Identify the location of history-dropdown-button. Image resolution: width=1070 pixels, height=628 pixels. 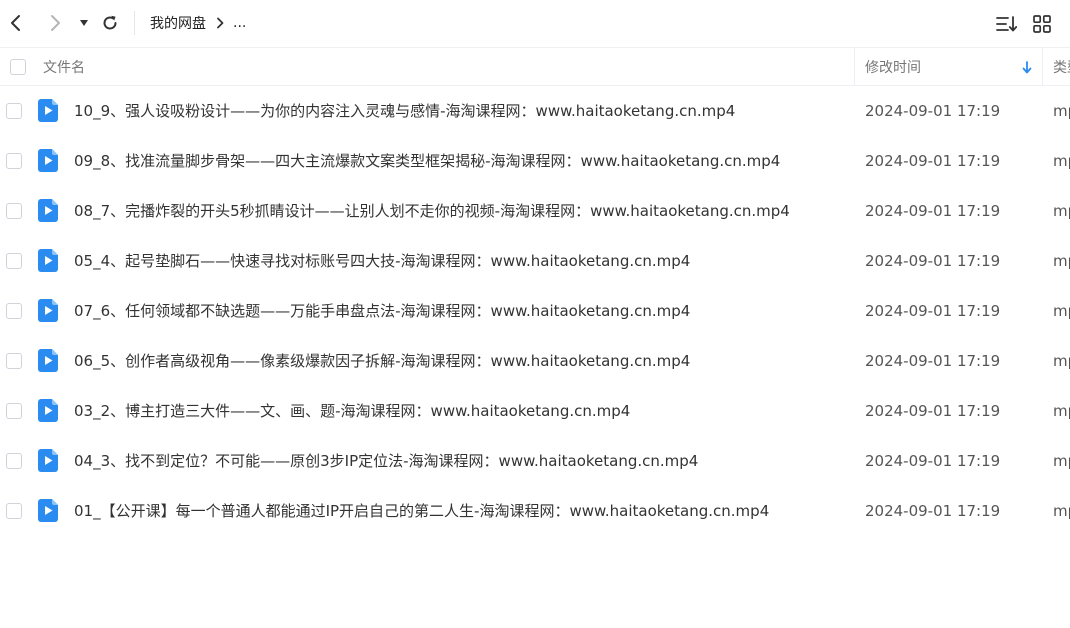
(84, 23).